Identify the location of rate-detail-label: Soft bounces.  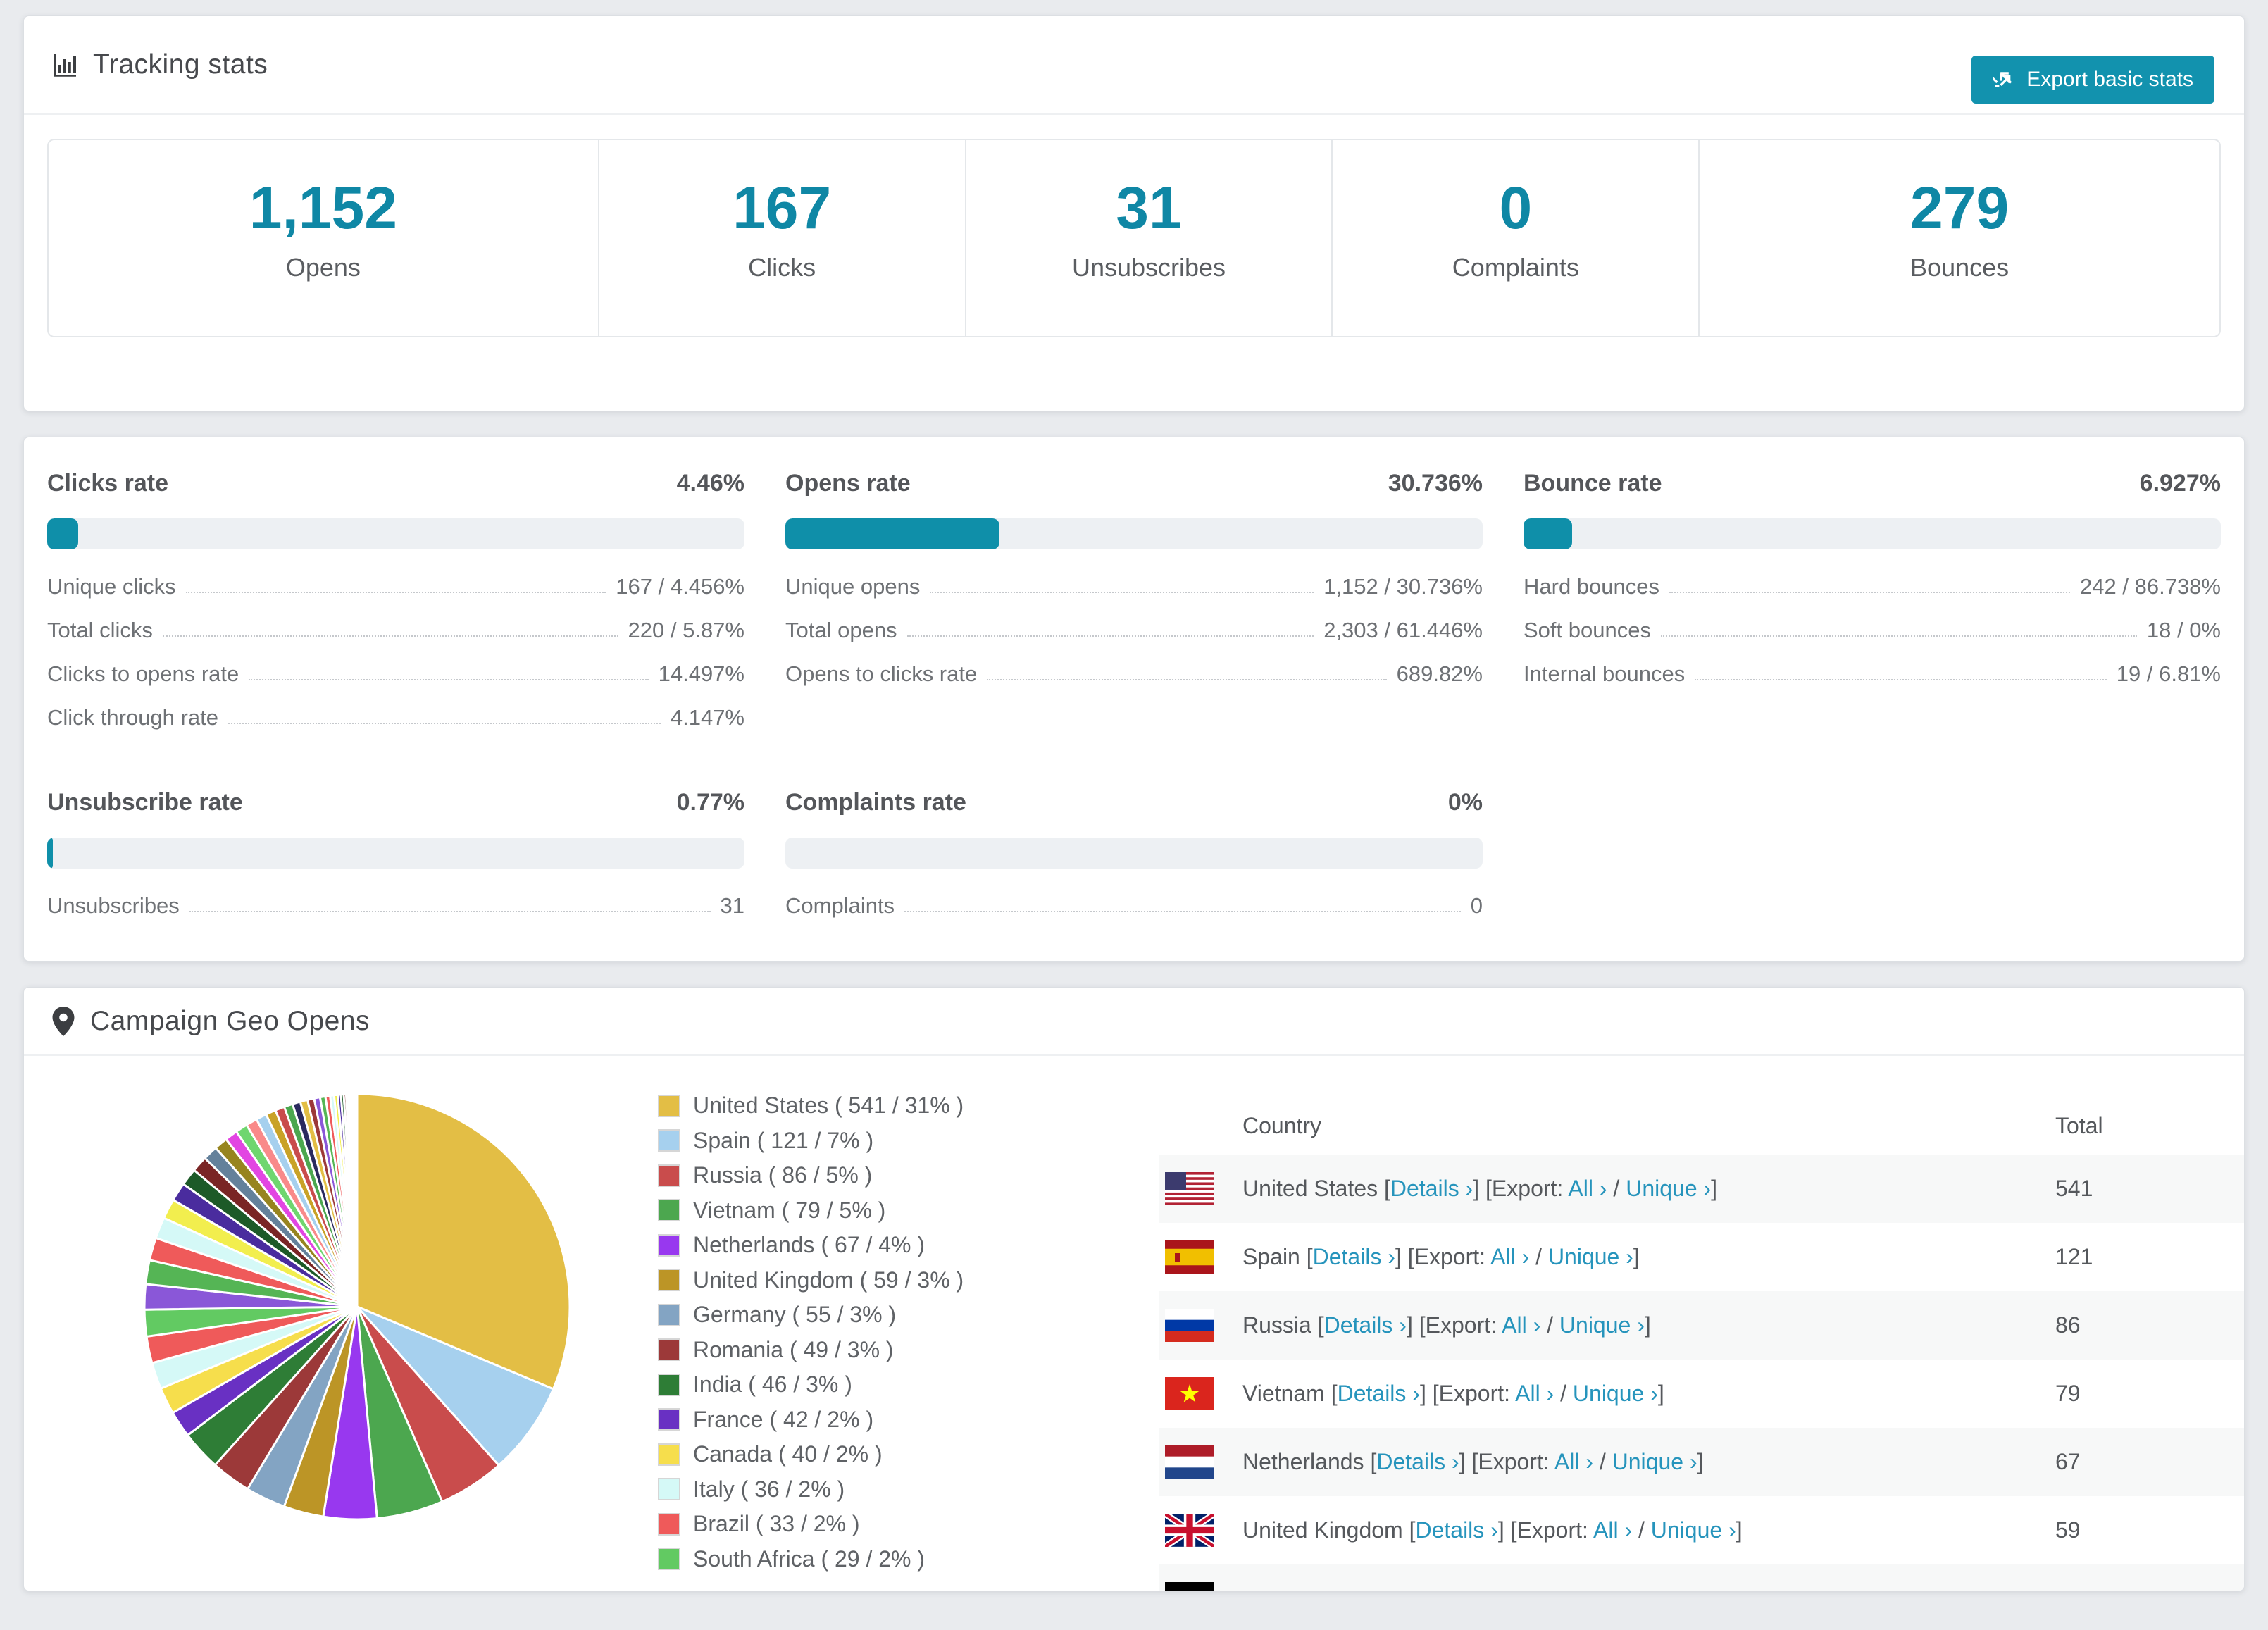
(1587, 630).